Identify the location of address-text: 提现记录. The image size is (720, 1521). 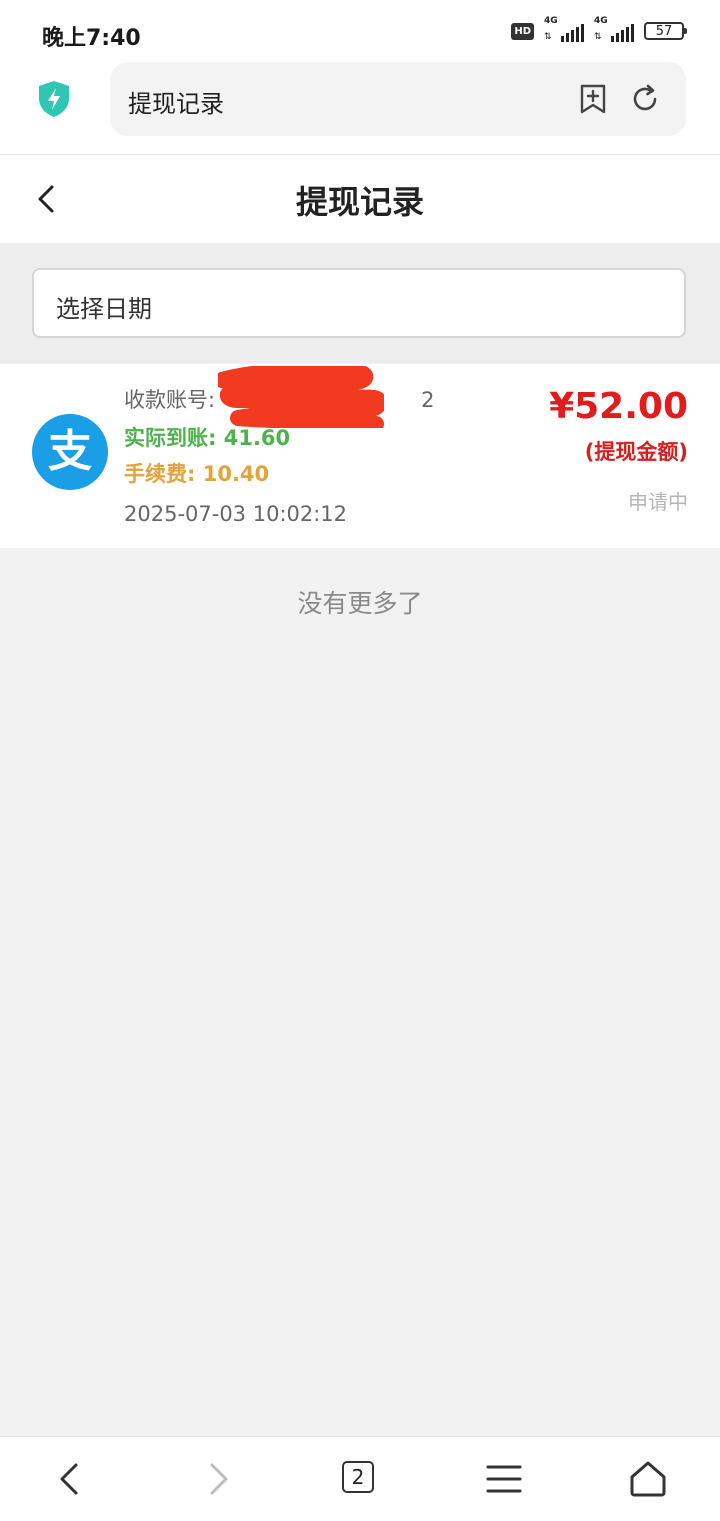
(176, 104).